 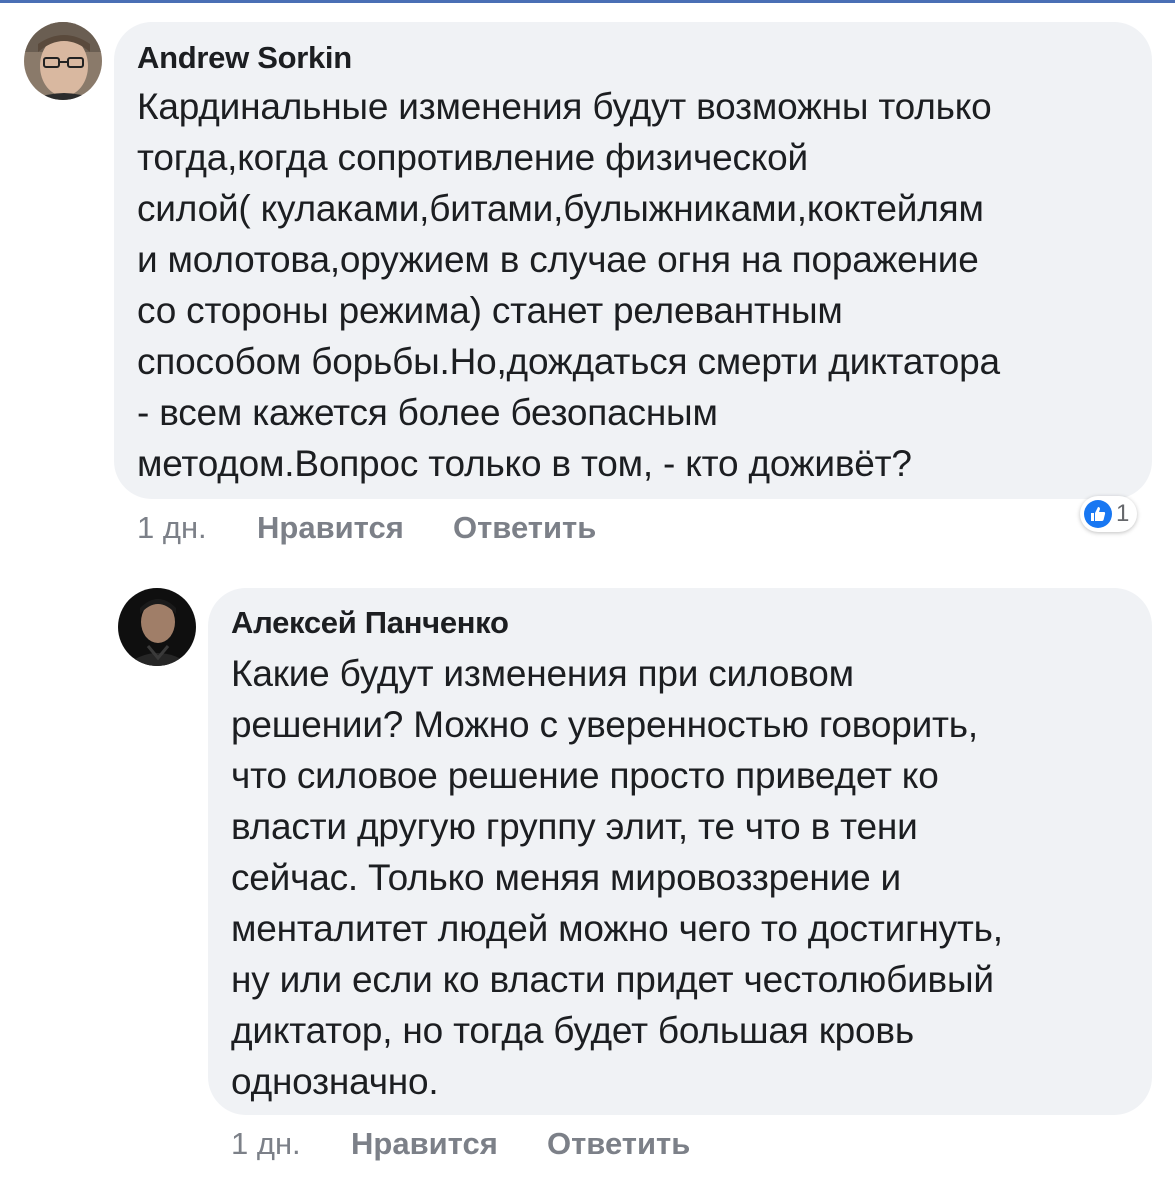 I want to click on comment-author: Алексей Панченко, so click(x=370, y=623).